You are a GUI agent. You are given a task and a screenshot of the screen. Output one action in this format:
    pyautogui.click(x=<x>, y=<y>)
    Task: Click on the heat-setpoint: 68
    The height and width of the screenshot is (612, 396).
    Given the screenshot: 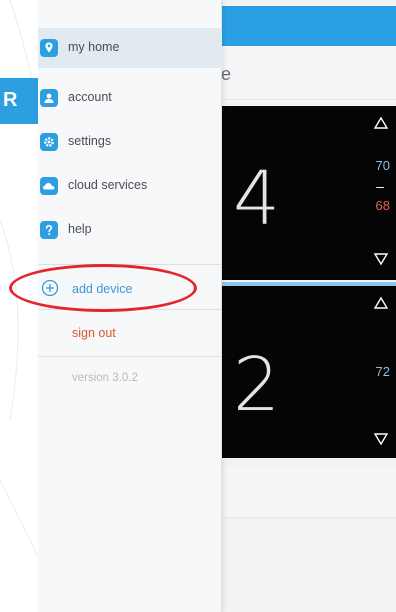 What is the action you would take?
    pyautogui.click(x=382, y=205)
    